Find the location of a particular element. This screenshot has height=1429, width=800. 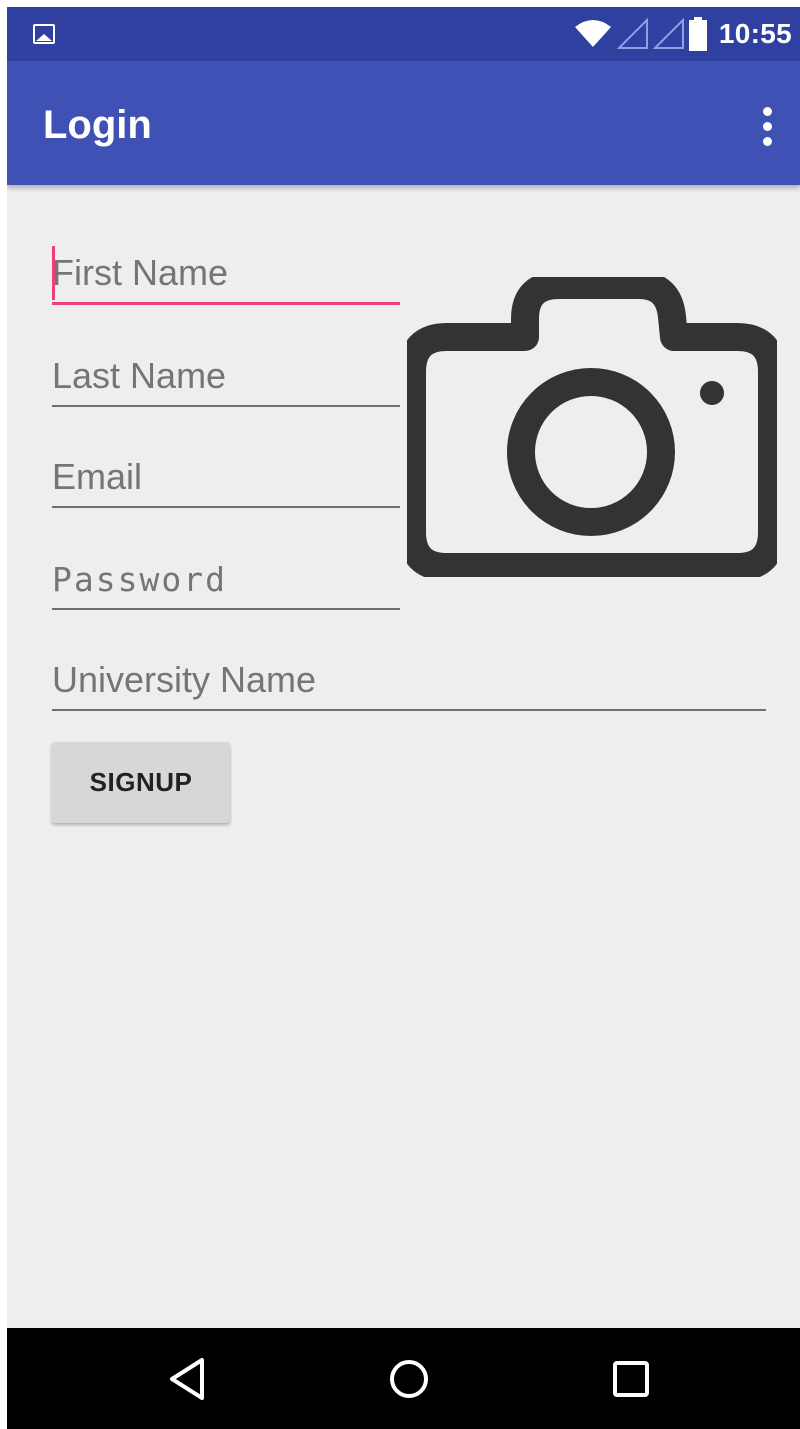

clock: 10:55 is located at coordinates (755, 33).